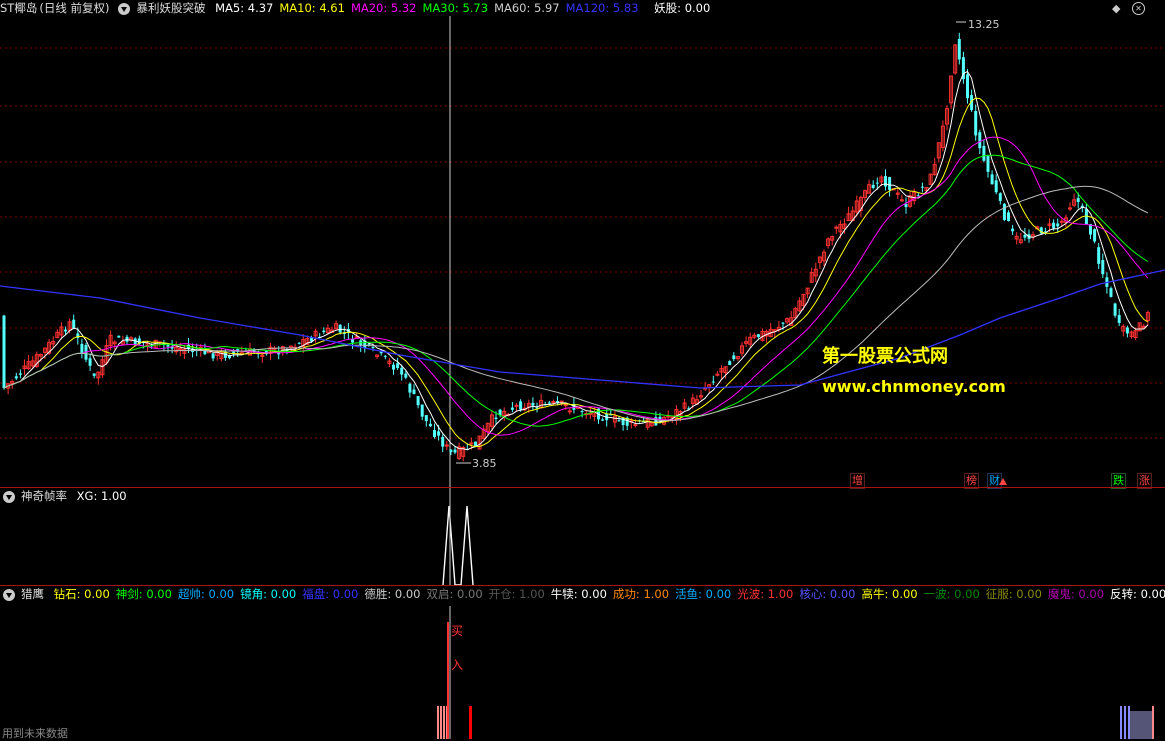 The image size is (1165, 741). What do you see at coordinates (951, 594) in the screenshot?
I see `sub2-field: 一波: 0.00` at bounding box center [951, 594].